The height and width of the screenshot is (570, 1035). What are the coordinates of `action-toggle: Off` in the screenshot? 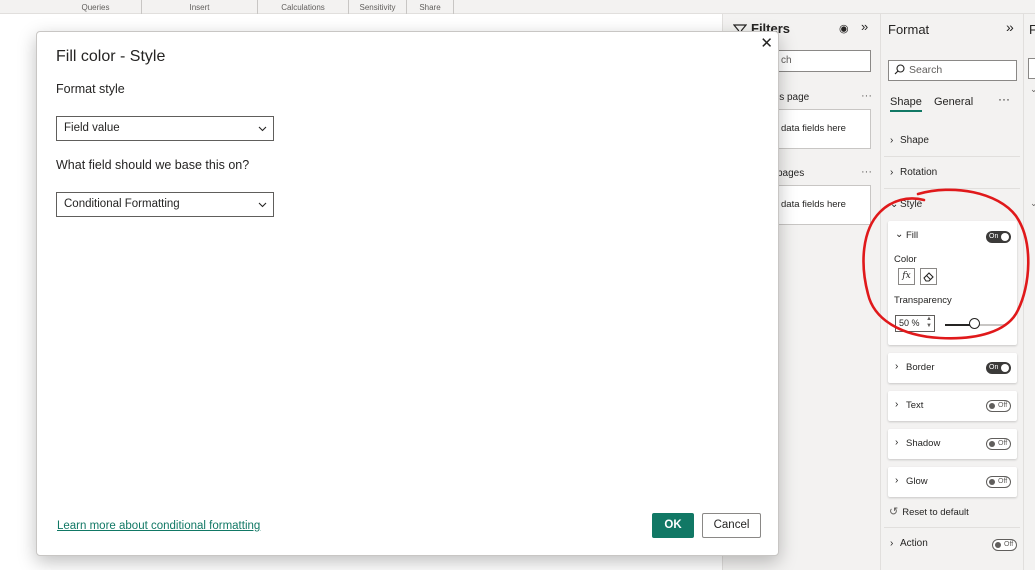 It's located at (1004, 545).